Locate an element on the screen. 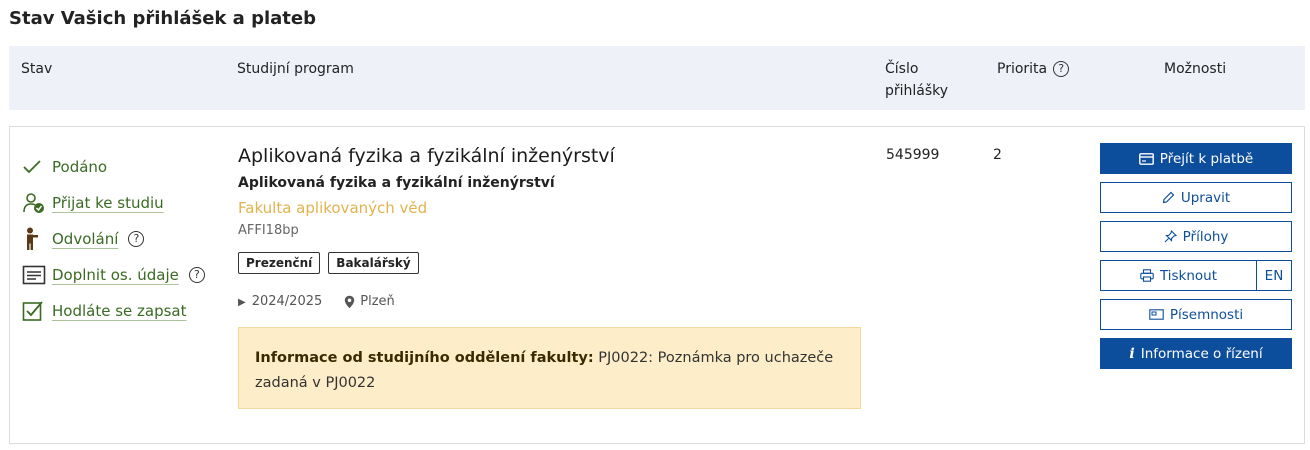 The width and height of the screenshot is (1310, 450). tag-study-form: Prezenční is located at coordinates (279, 263).